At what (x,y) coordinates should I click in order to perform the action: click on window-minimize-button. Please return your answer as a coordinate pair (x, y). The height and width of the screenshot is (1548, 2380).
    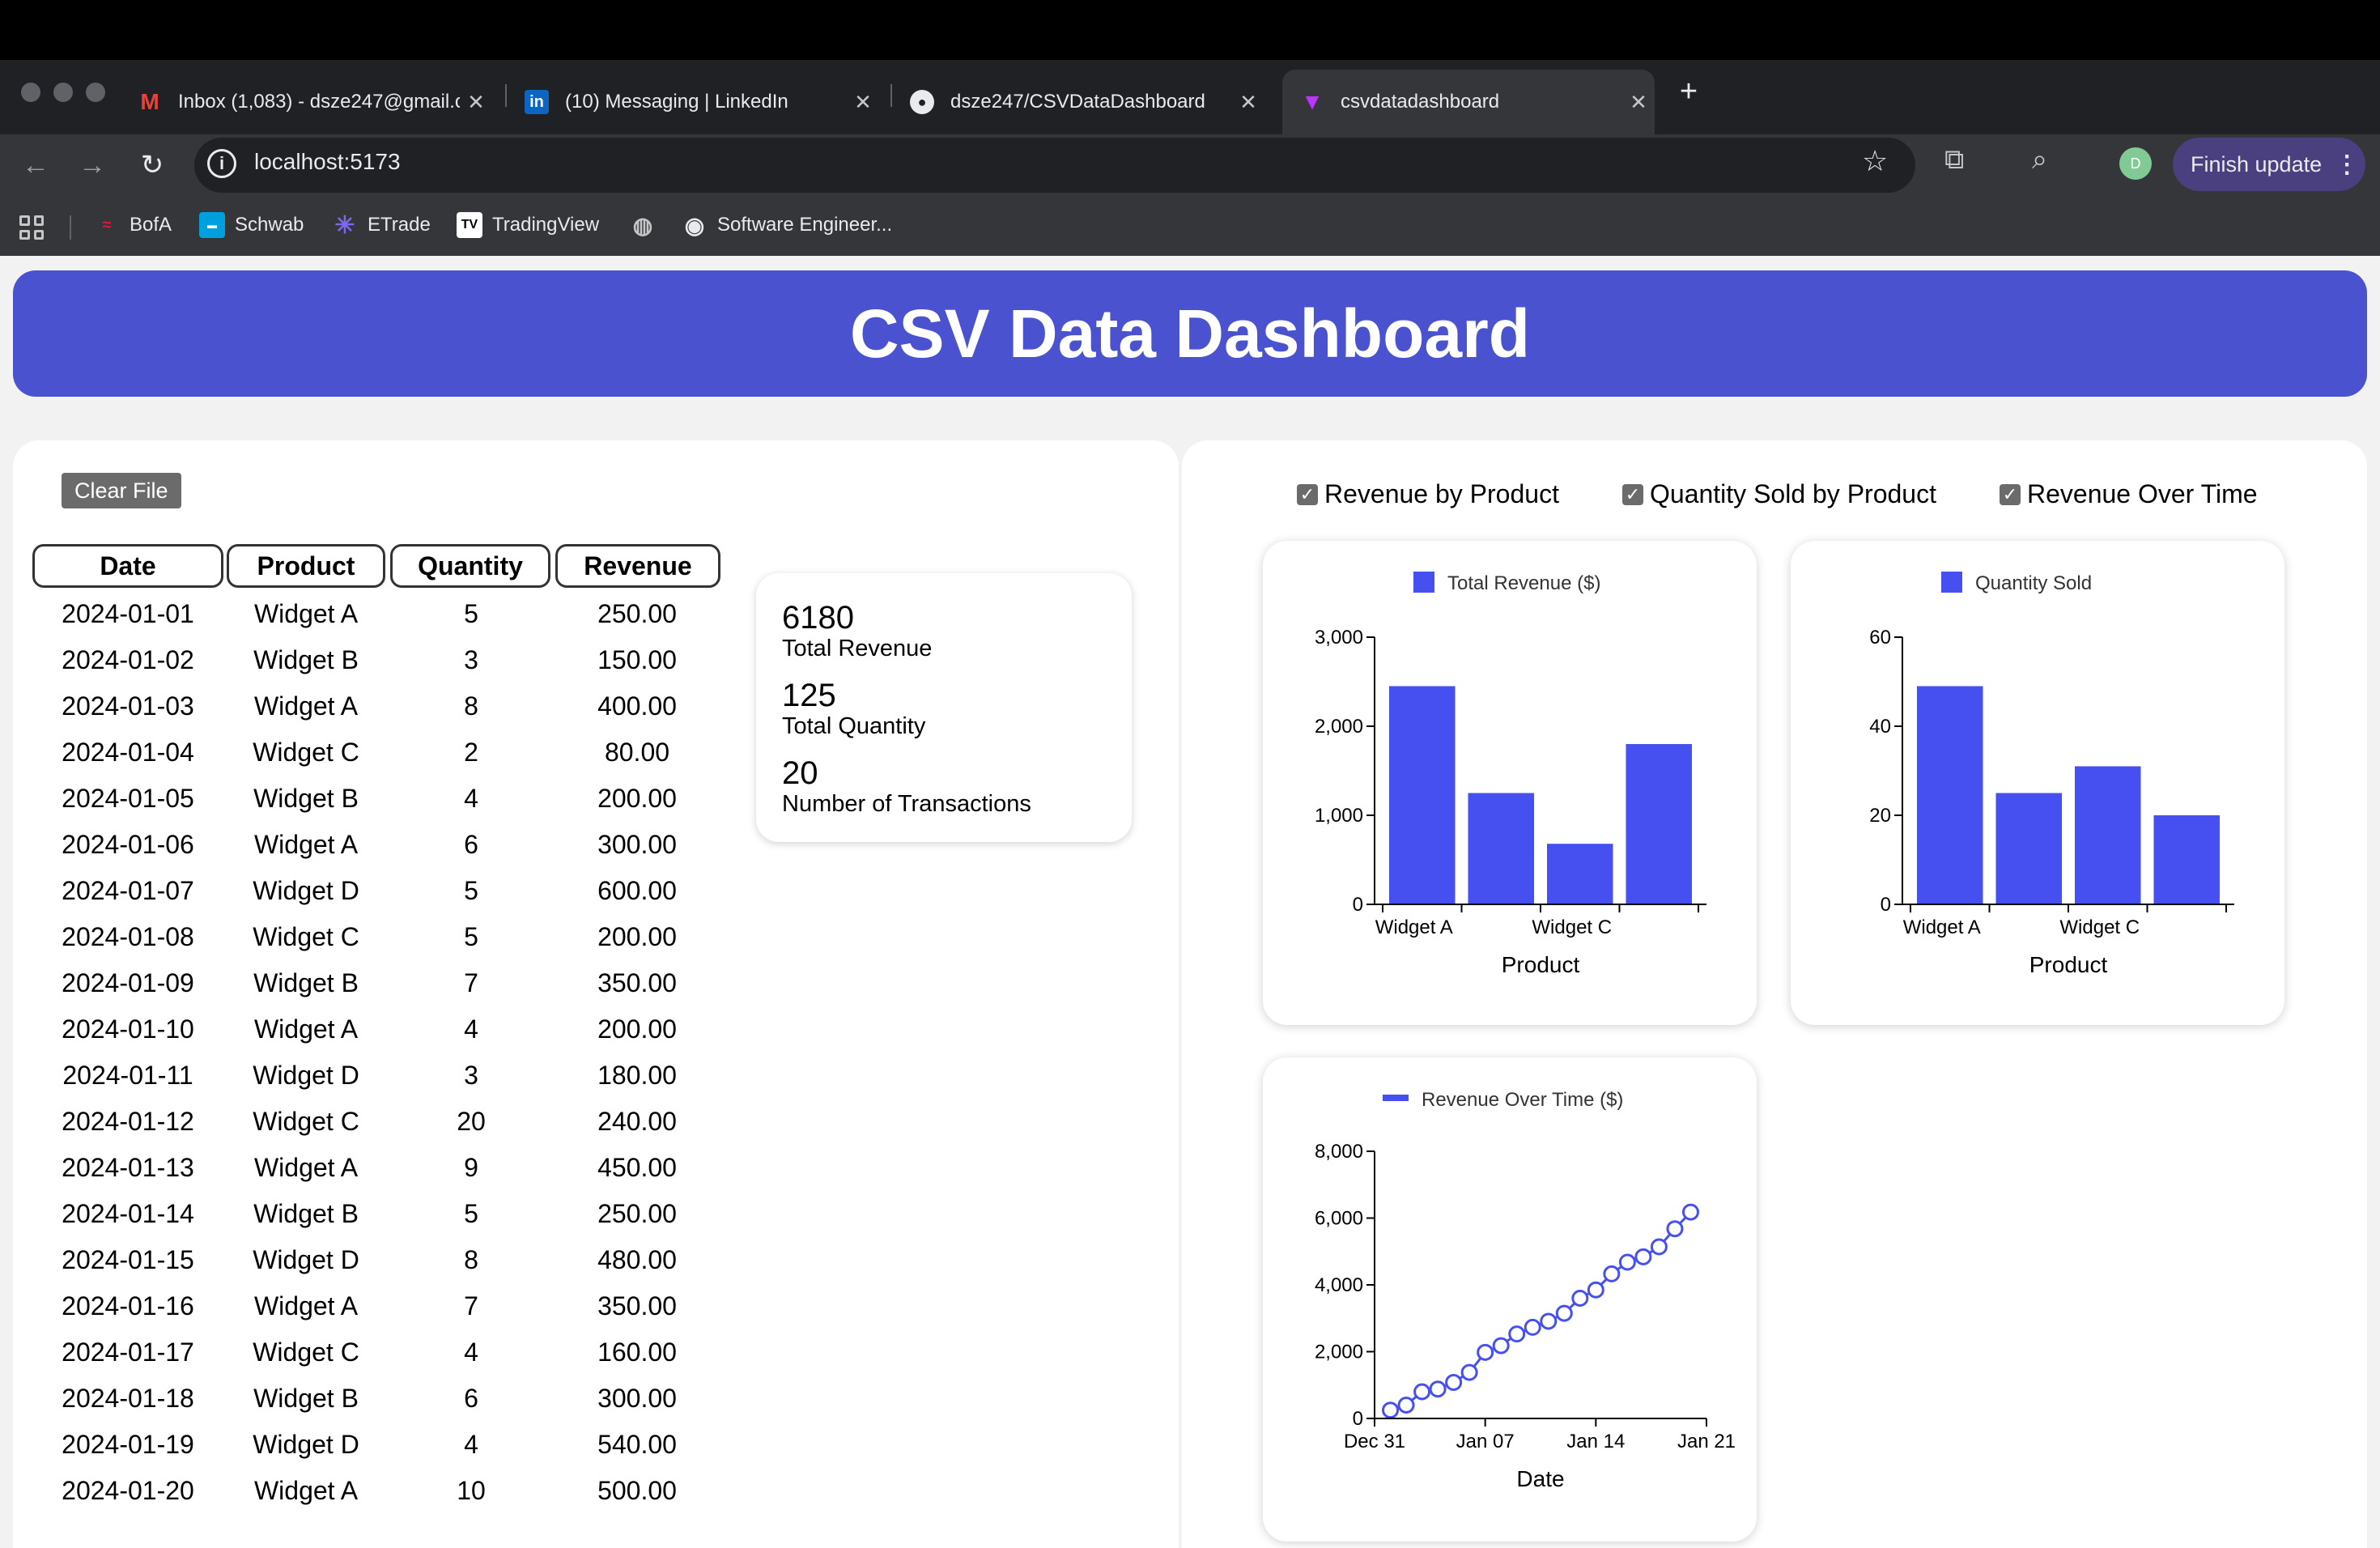
    Looking at the image, I should click on (63, 92).